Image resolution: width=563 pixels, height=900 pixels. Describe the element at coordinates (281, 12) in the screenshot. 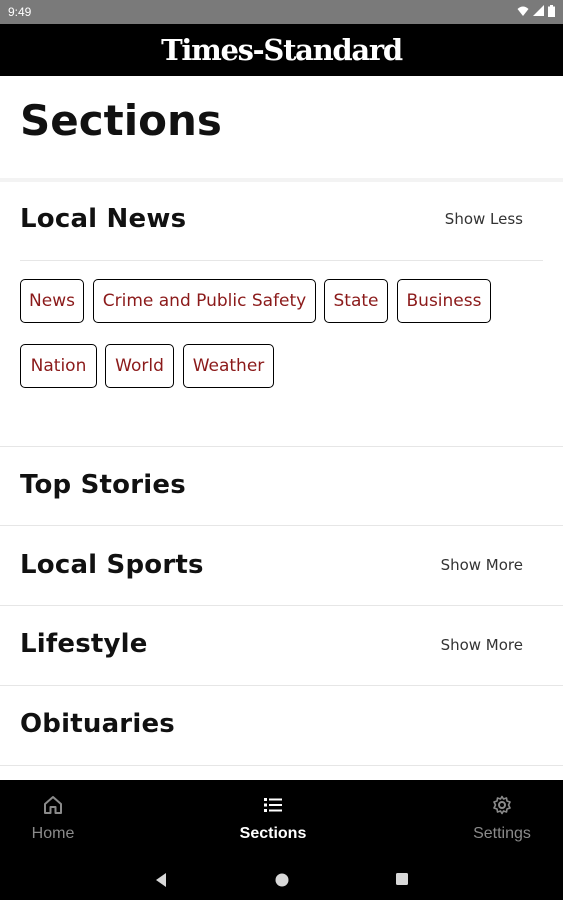

I see `status-bar: 9:49` at that location.